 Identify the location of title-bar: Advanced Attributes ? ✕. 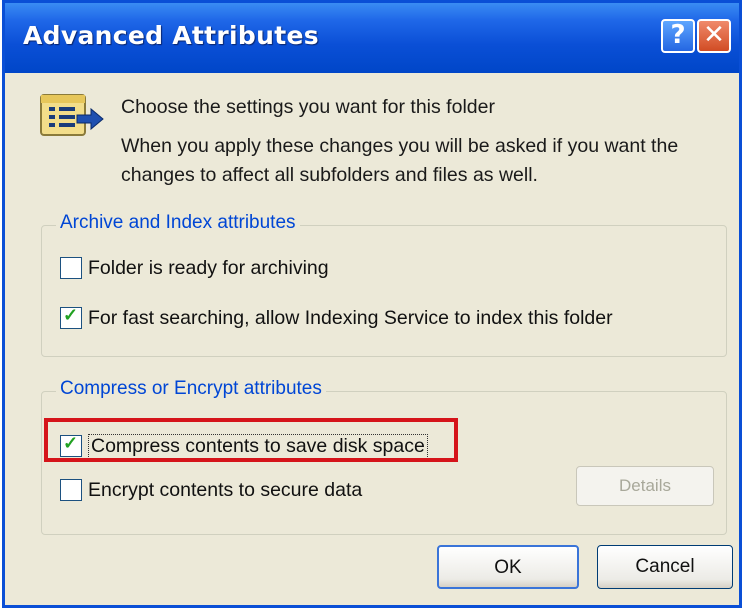
(372, 38).